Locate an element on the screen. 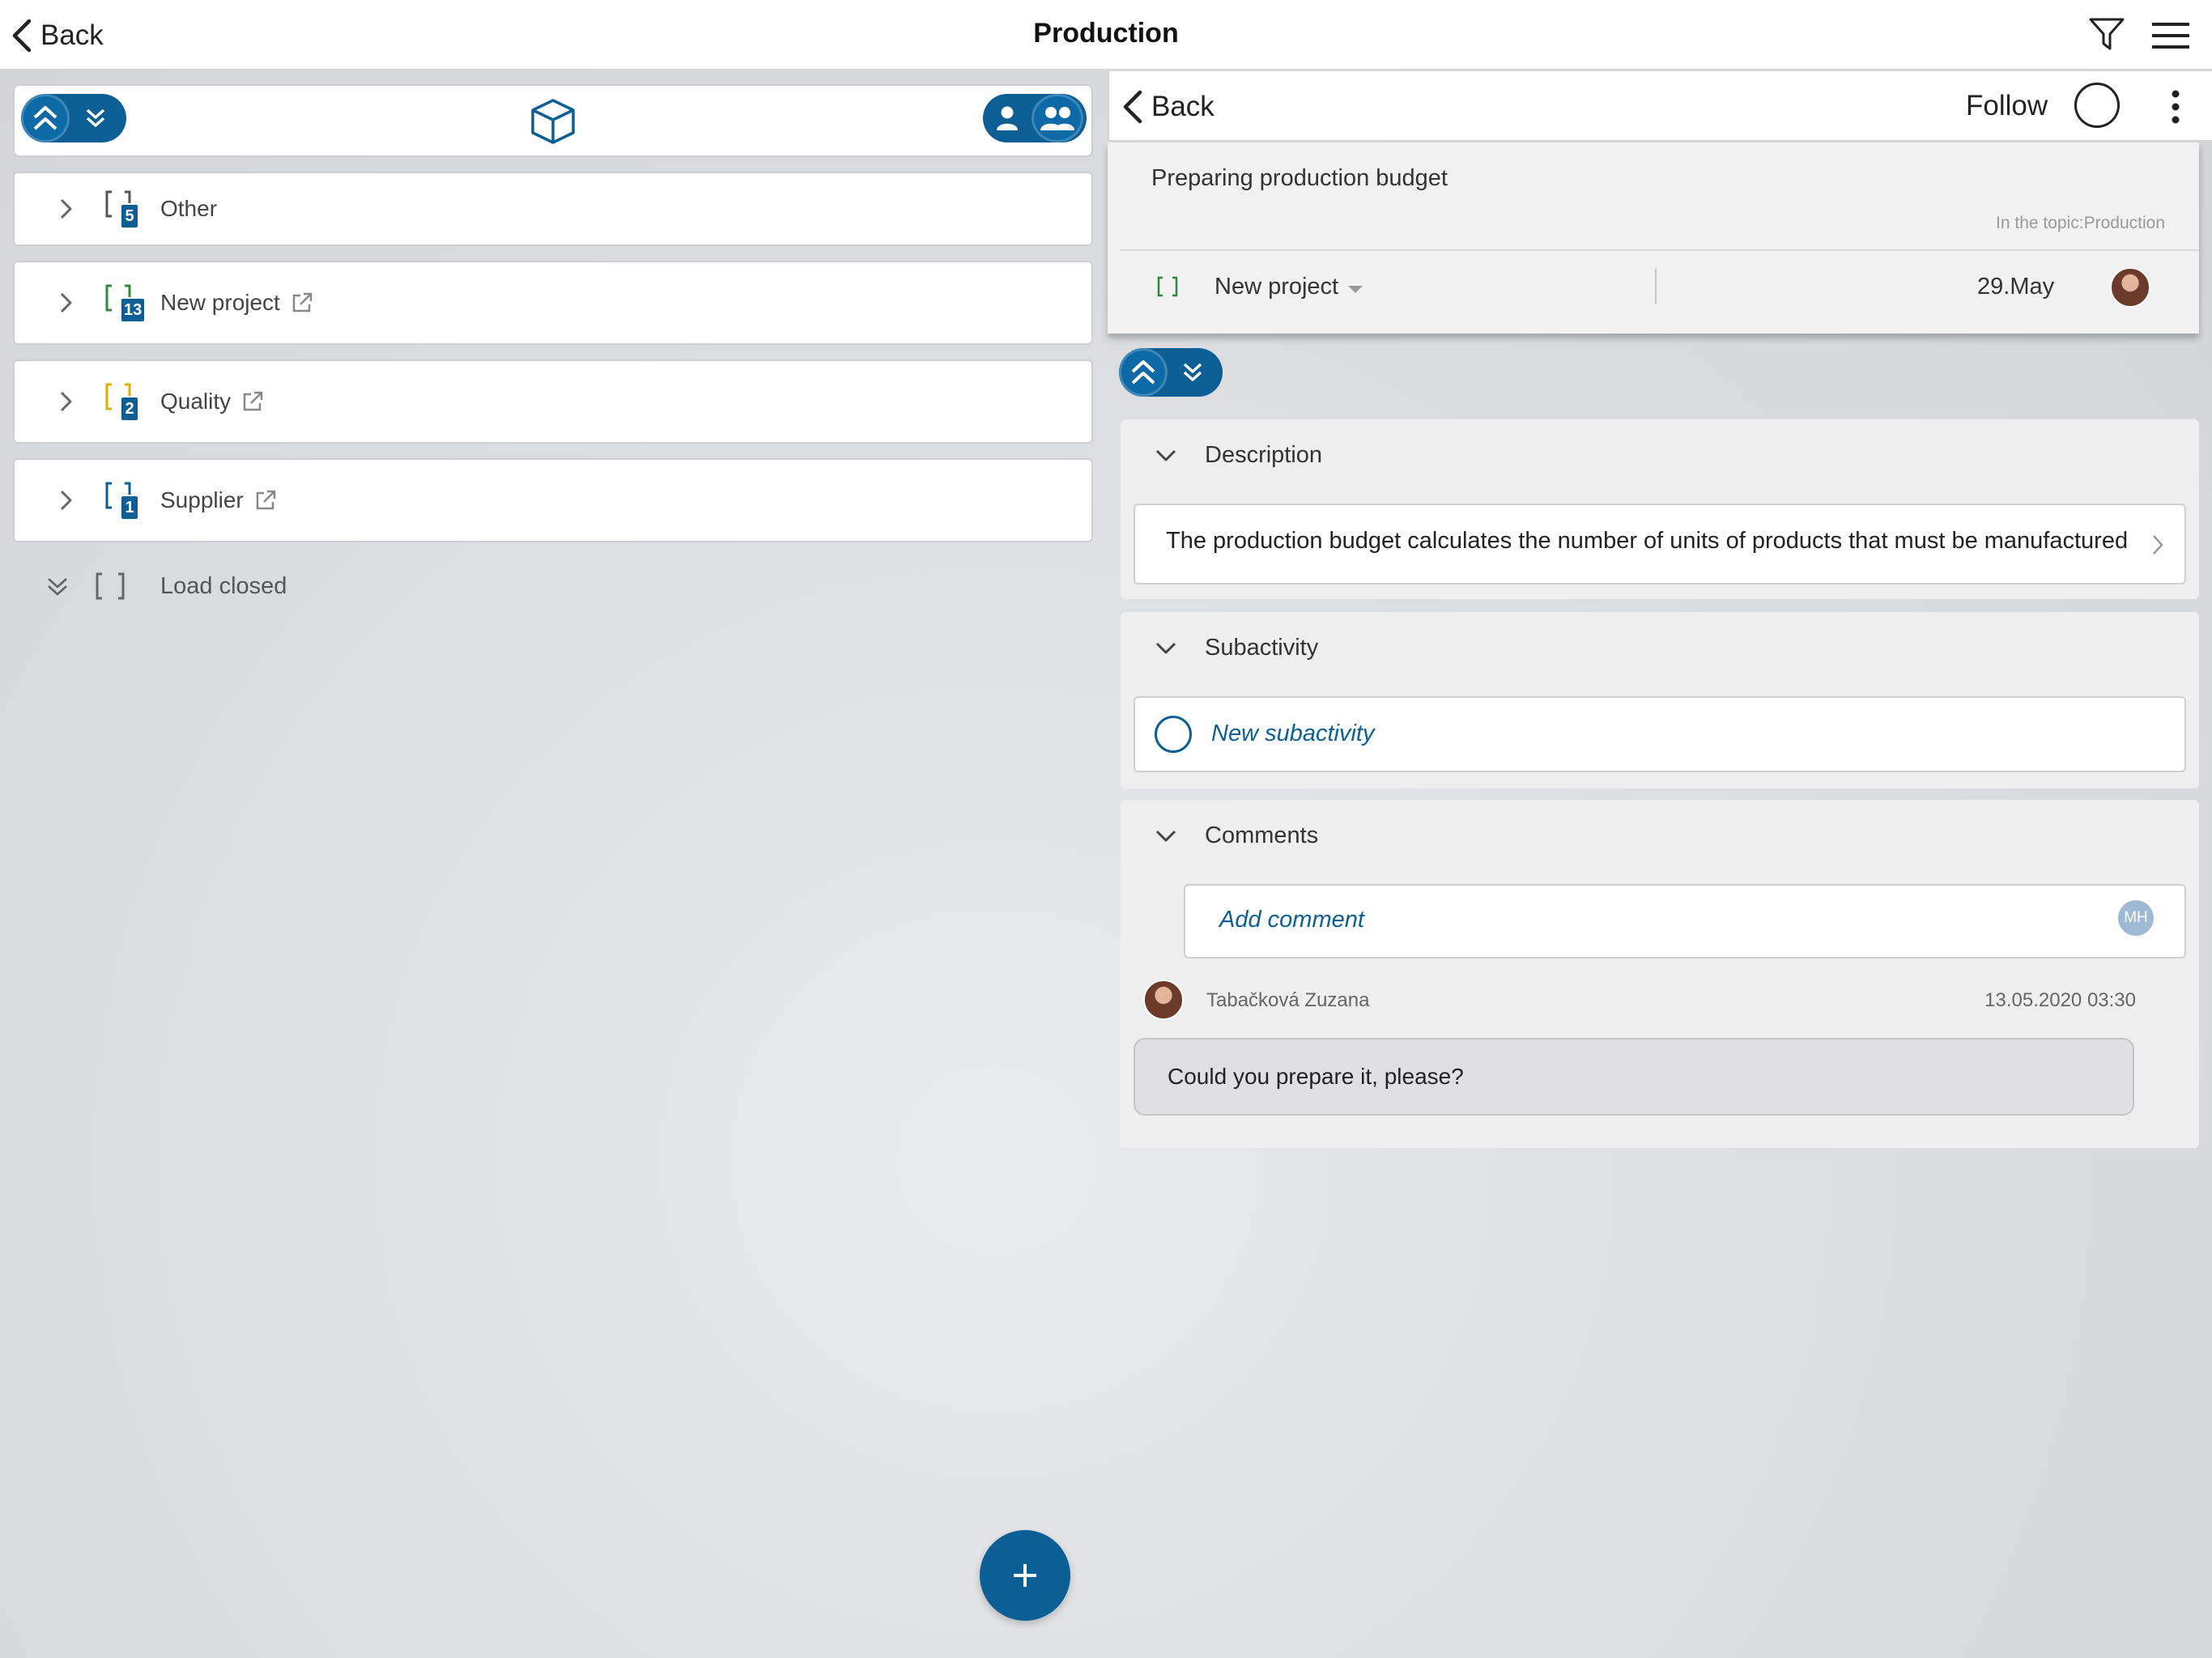 The image size is (2212, 1658). single-user-icon is located at coordinates (1008, 118).